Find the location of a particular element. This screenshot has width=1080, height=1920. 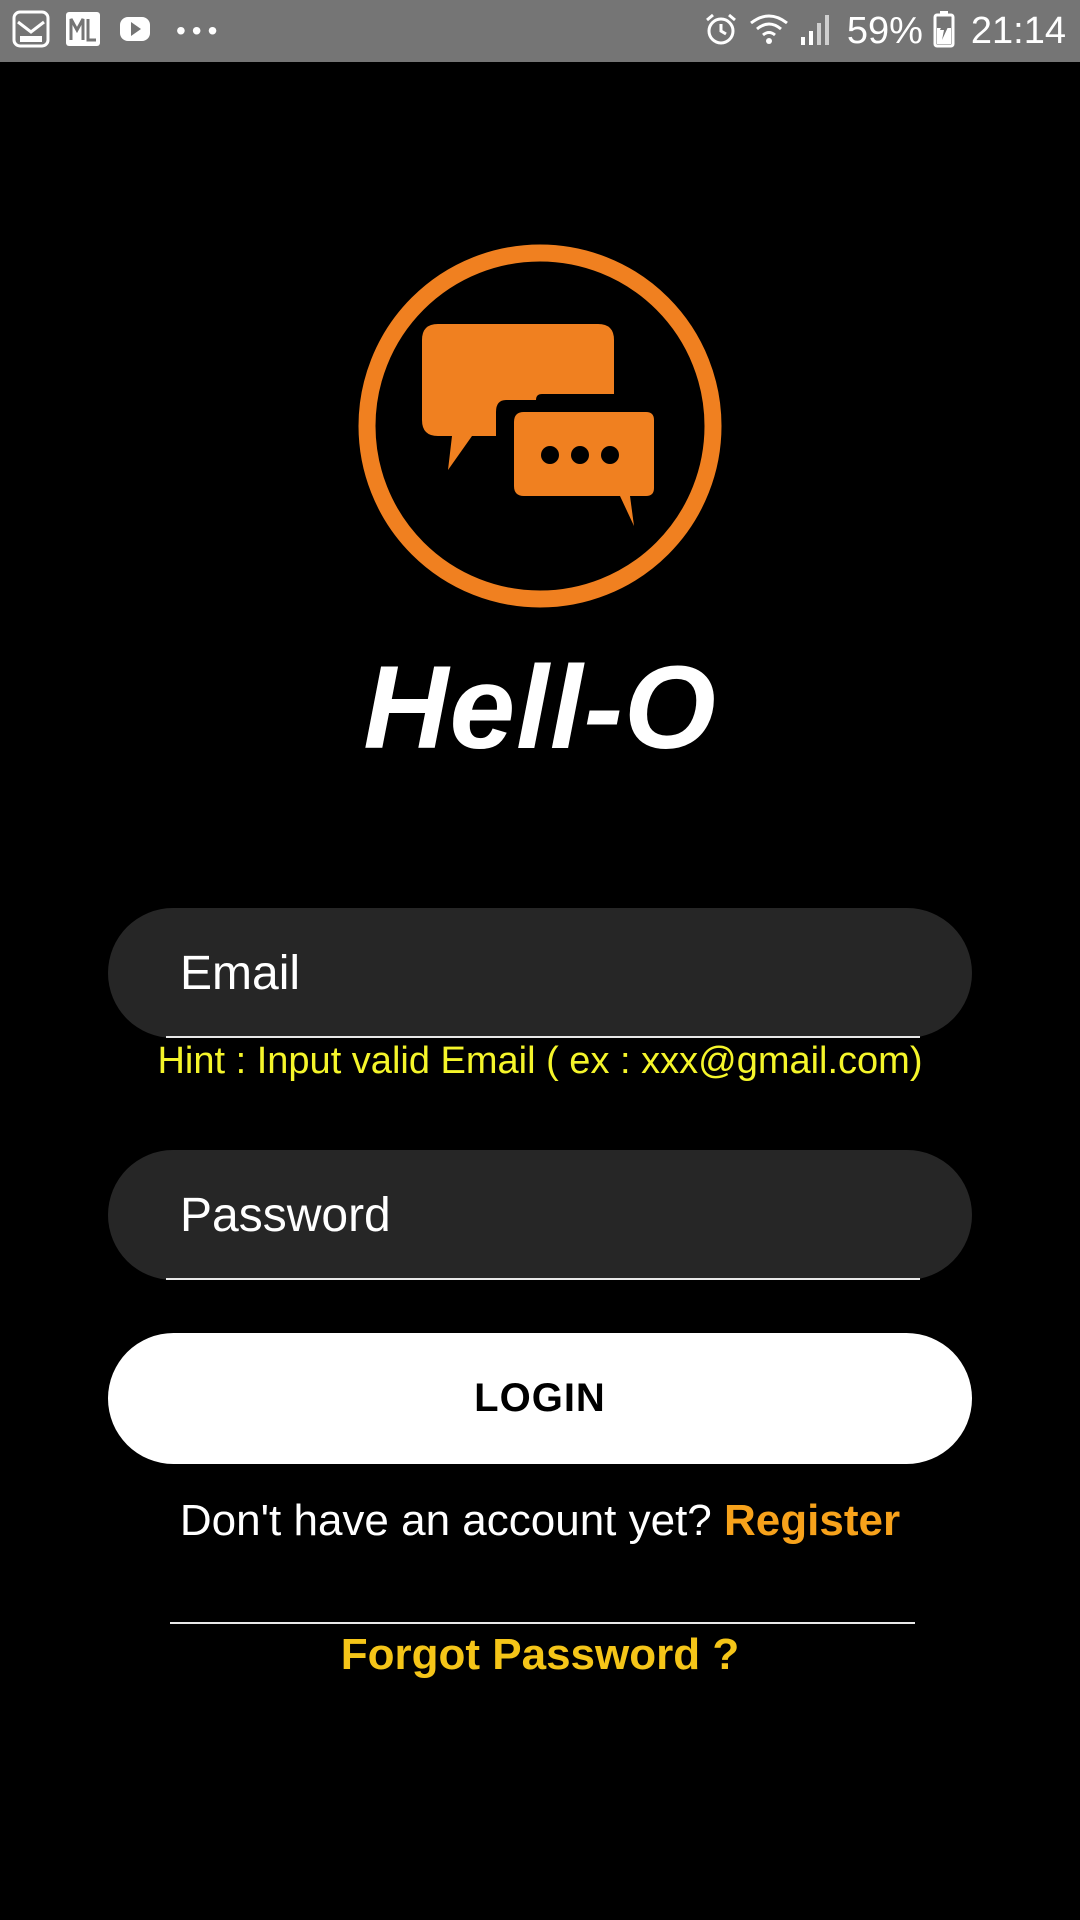

ml-app-icon is located at coordinates (83, 31).